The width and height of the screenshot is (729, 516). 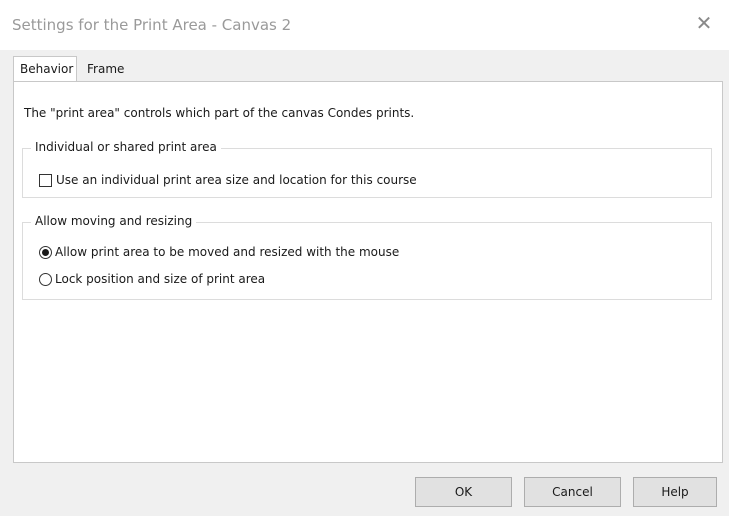 I want to click on lock-position-label: Lock position and size of print area, so click(x=160, y=279).